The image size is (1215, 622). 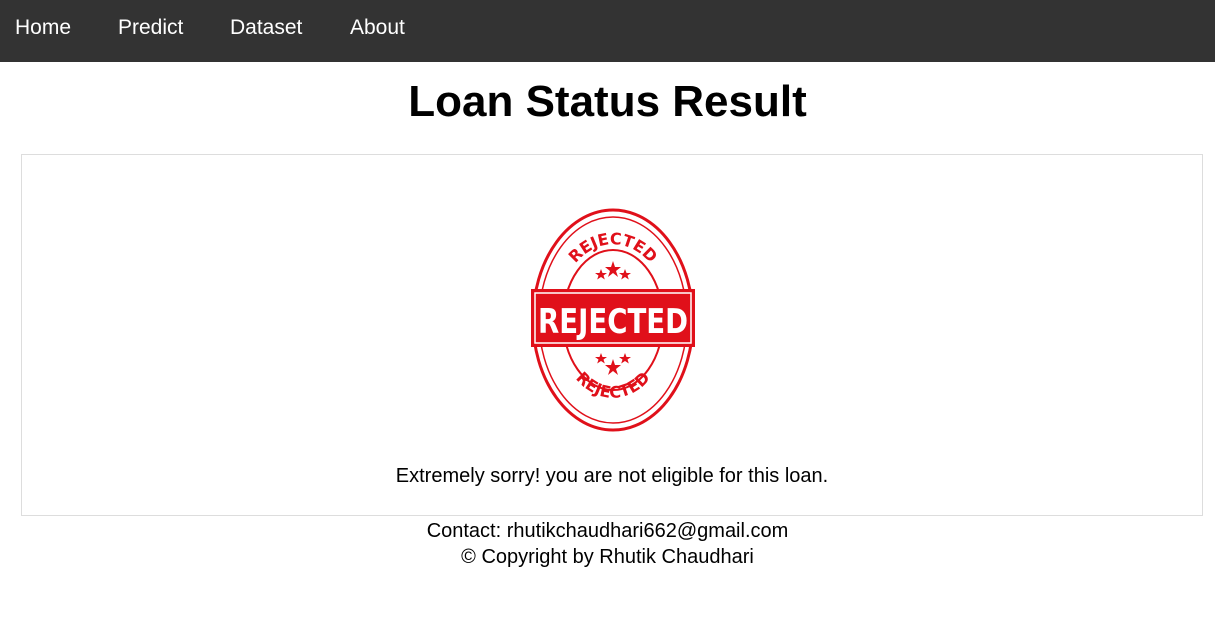 I want to click on page-title: Loan Status Result, so click(x=607, y=101).